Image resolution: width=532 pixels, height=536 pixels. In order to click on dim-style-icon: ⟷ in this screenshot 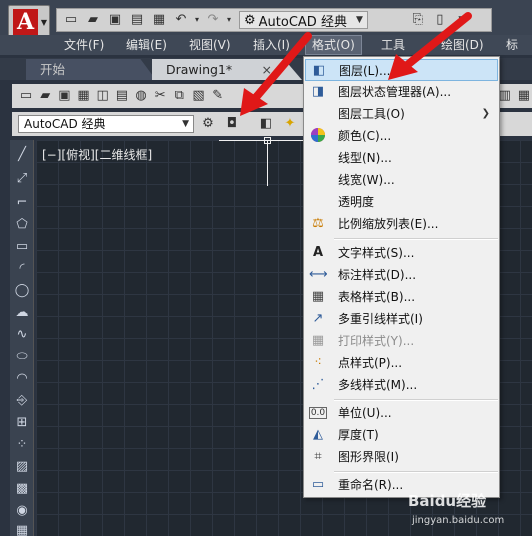, I will do `click(318, 274)`.